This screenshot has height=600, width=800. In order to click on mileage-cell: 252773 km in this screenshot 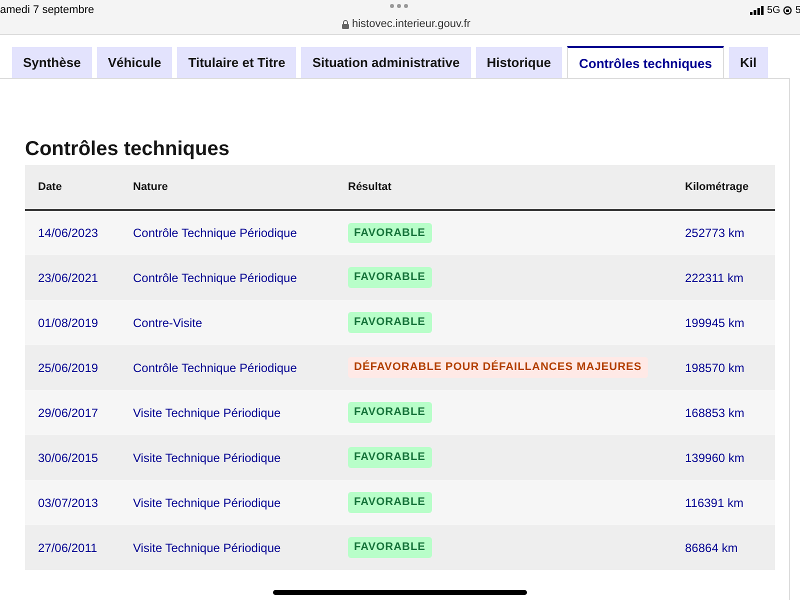, I will do `click(730, 232)`.